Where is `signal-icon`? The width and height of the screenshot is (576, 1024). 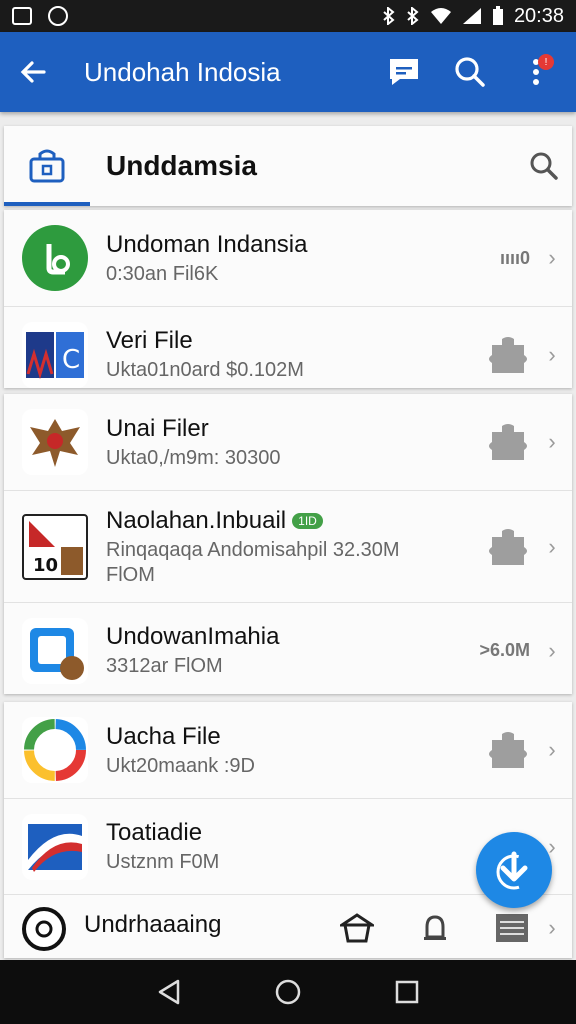 signal-icon is located at coordinates (471, 16).